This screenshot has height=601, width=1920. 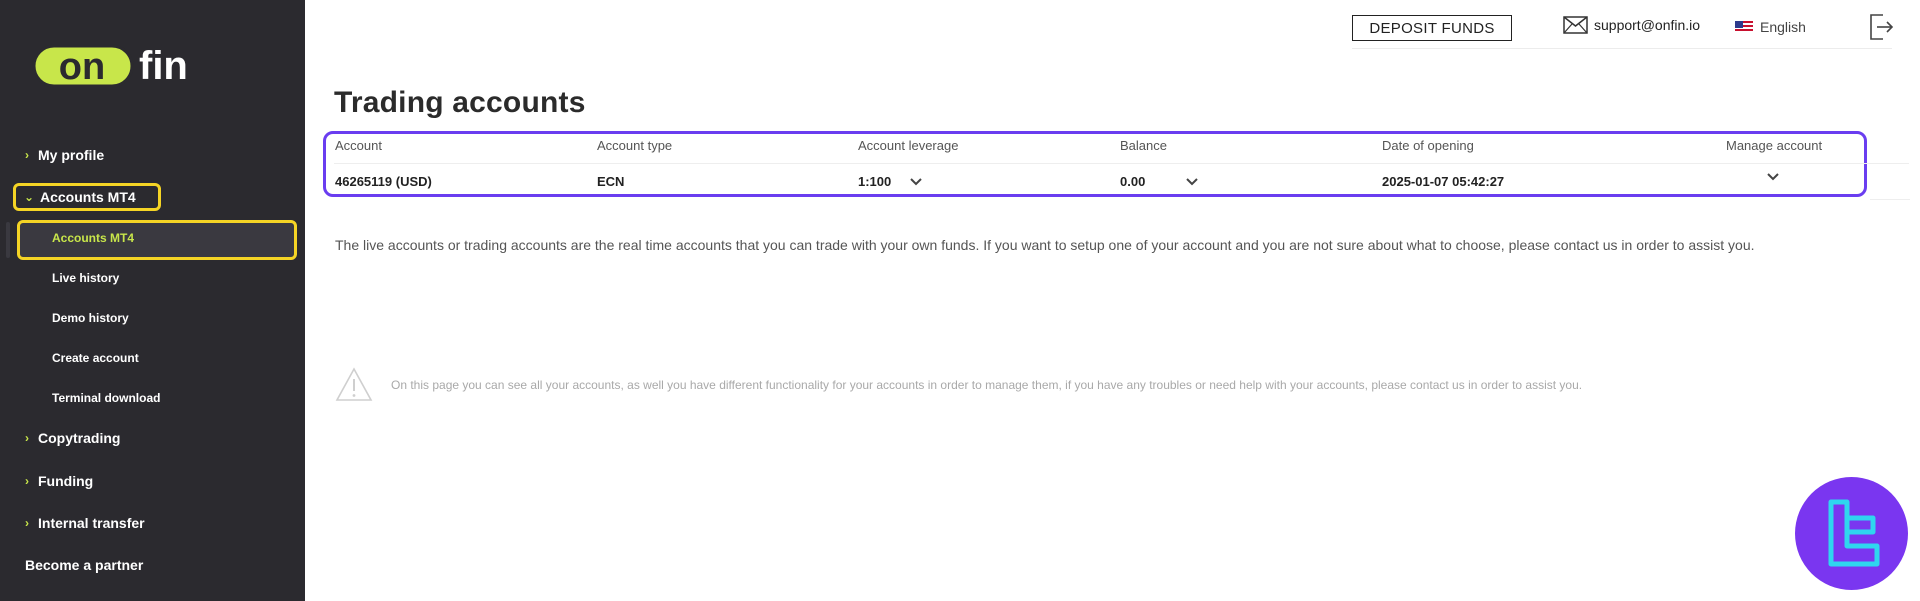 I want to click on sidebar-subitem-label: Create account, so click(x=95, y=358).